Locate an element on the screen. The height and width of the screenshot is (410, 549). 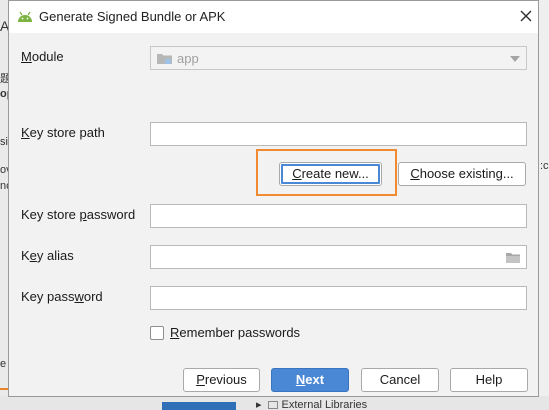
key-store-path-label: Key store path is located at coordinates (63, 132).